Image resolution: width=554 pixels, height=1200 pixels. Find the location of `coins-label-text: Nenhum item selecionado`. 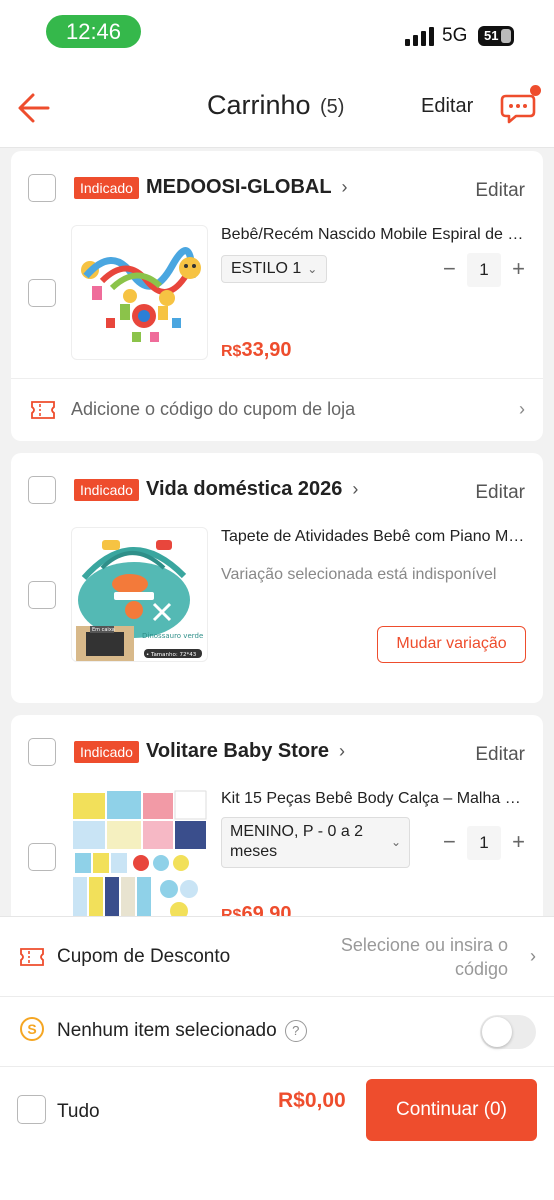

coins-label-text: Nenhum item selecionado is located at coordinates (167, 1030).